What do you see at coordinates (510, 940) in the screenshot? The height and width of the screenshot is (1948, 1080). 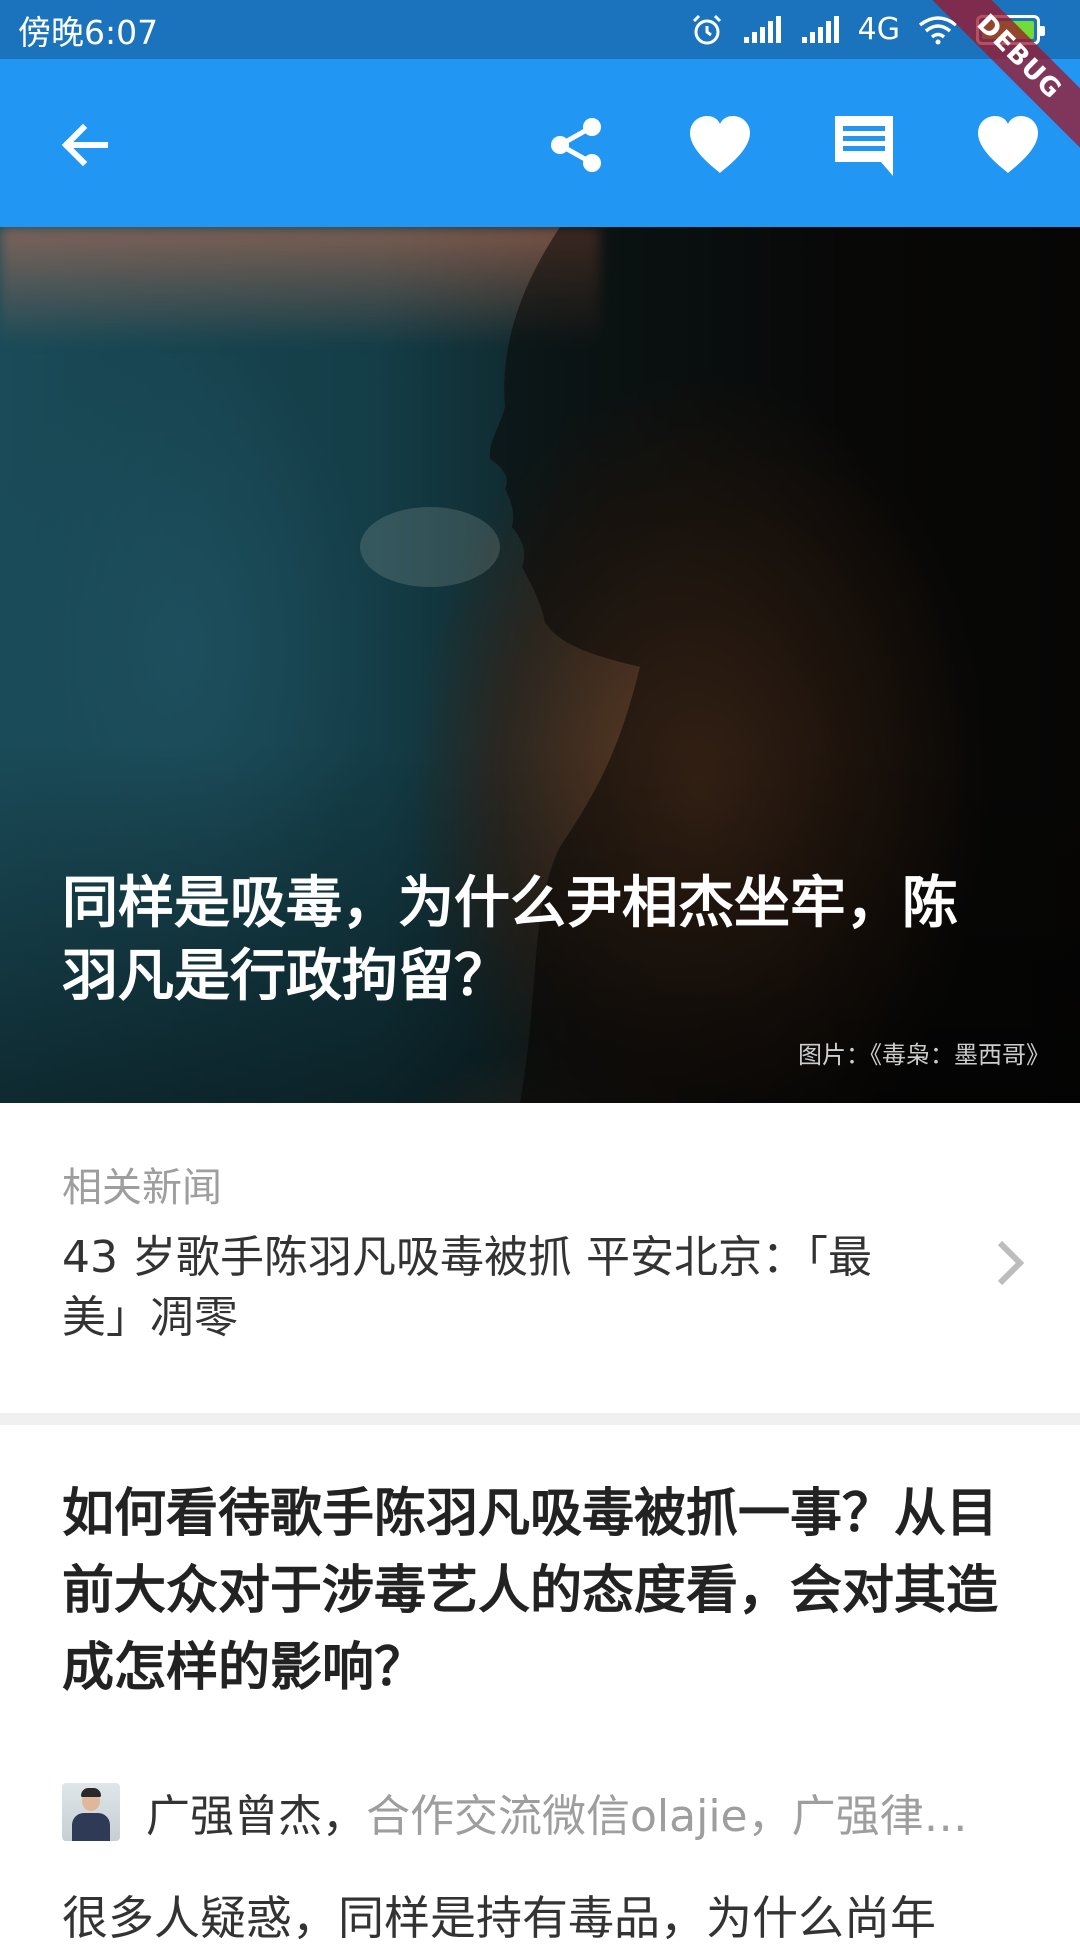 I see `article-title: 同样是吸毒，为什么尹相杰坐牢，陈羽凡是行政拘留？` at bounding box center [510, 940].